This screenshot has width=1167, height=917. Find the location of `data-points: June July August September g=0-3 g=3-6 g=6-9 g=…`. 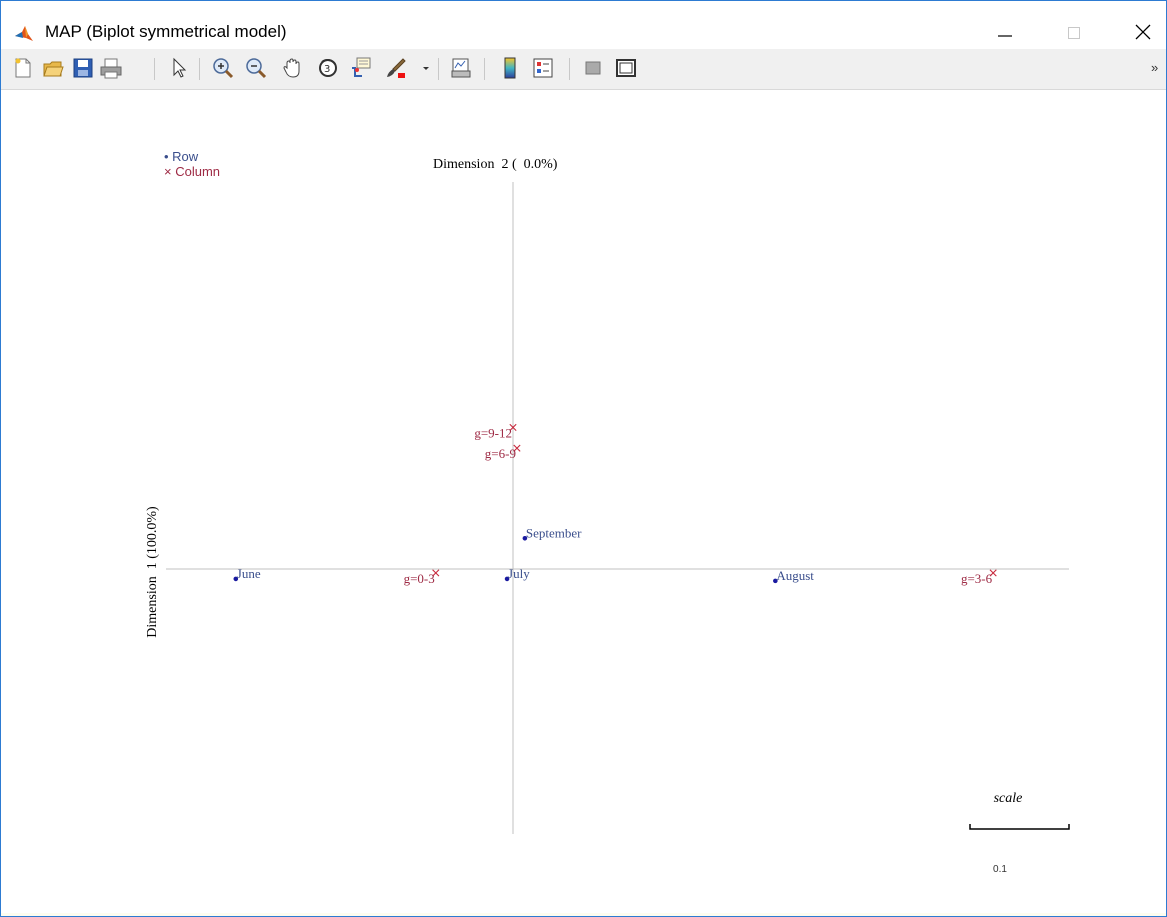

data-points: June July August September g=0-3 g=3-6 g=6-9 g=… is located at coordinates (615, 504).